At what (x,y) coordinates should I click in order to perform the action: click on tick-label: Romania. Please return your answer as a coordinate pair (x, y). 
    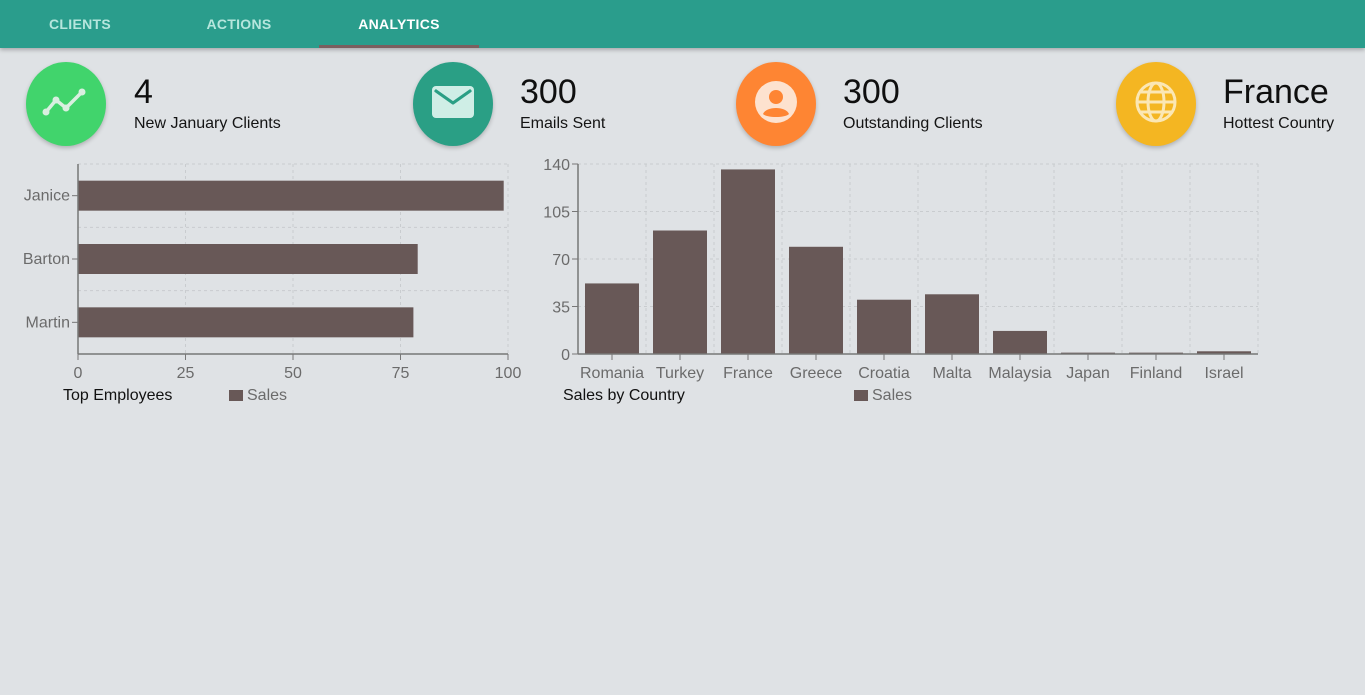
    Looking at the image, I should click on (612, 373).